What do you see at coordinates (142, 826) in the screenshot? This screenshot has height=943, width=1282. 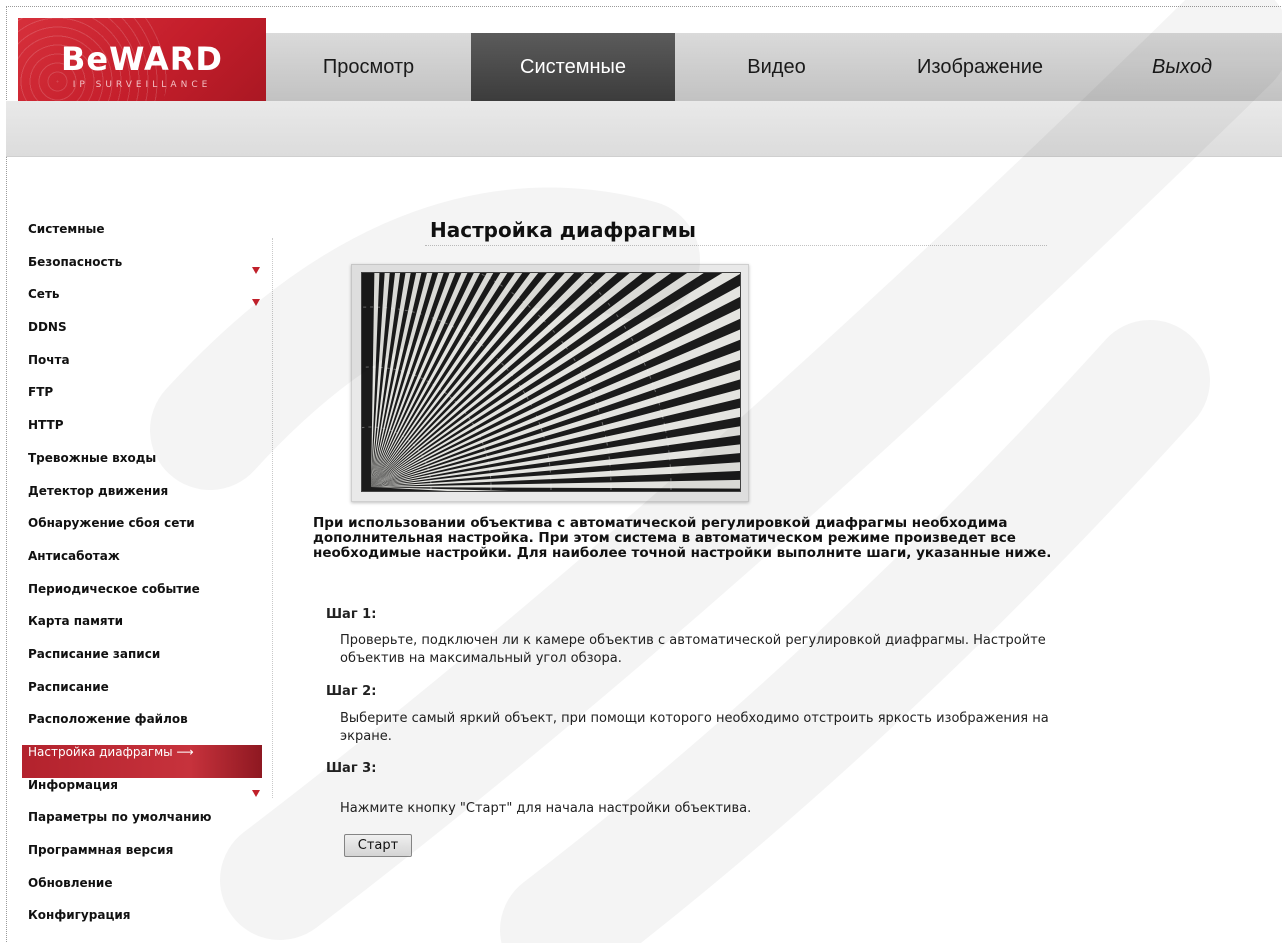 I see `sidebar-item-defaults: Параметры по умолчанию` at bounding box center [142, 826].